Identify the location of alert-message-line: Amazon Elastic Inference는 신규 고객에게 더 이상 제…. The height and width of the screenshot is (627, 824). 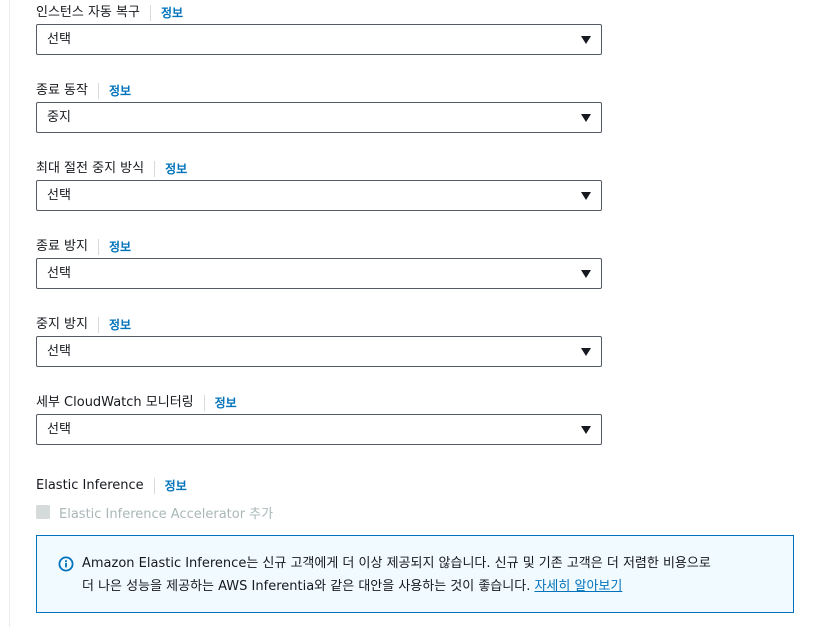
(396, 563).